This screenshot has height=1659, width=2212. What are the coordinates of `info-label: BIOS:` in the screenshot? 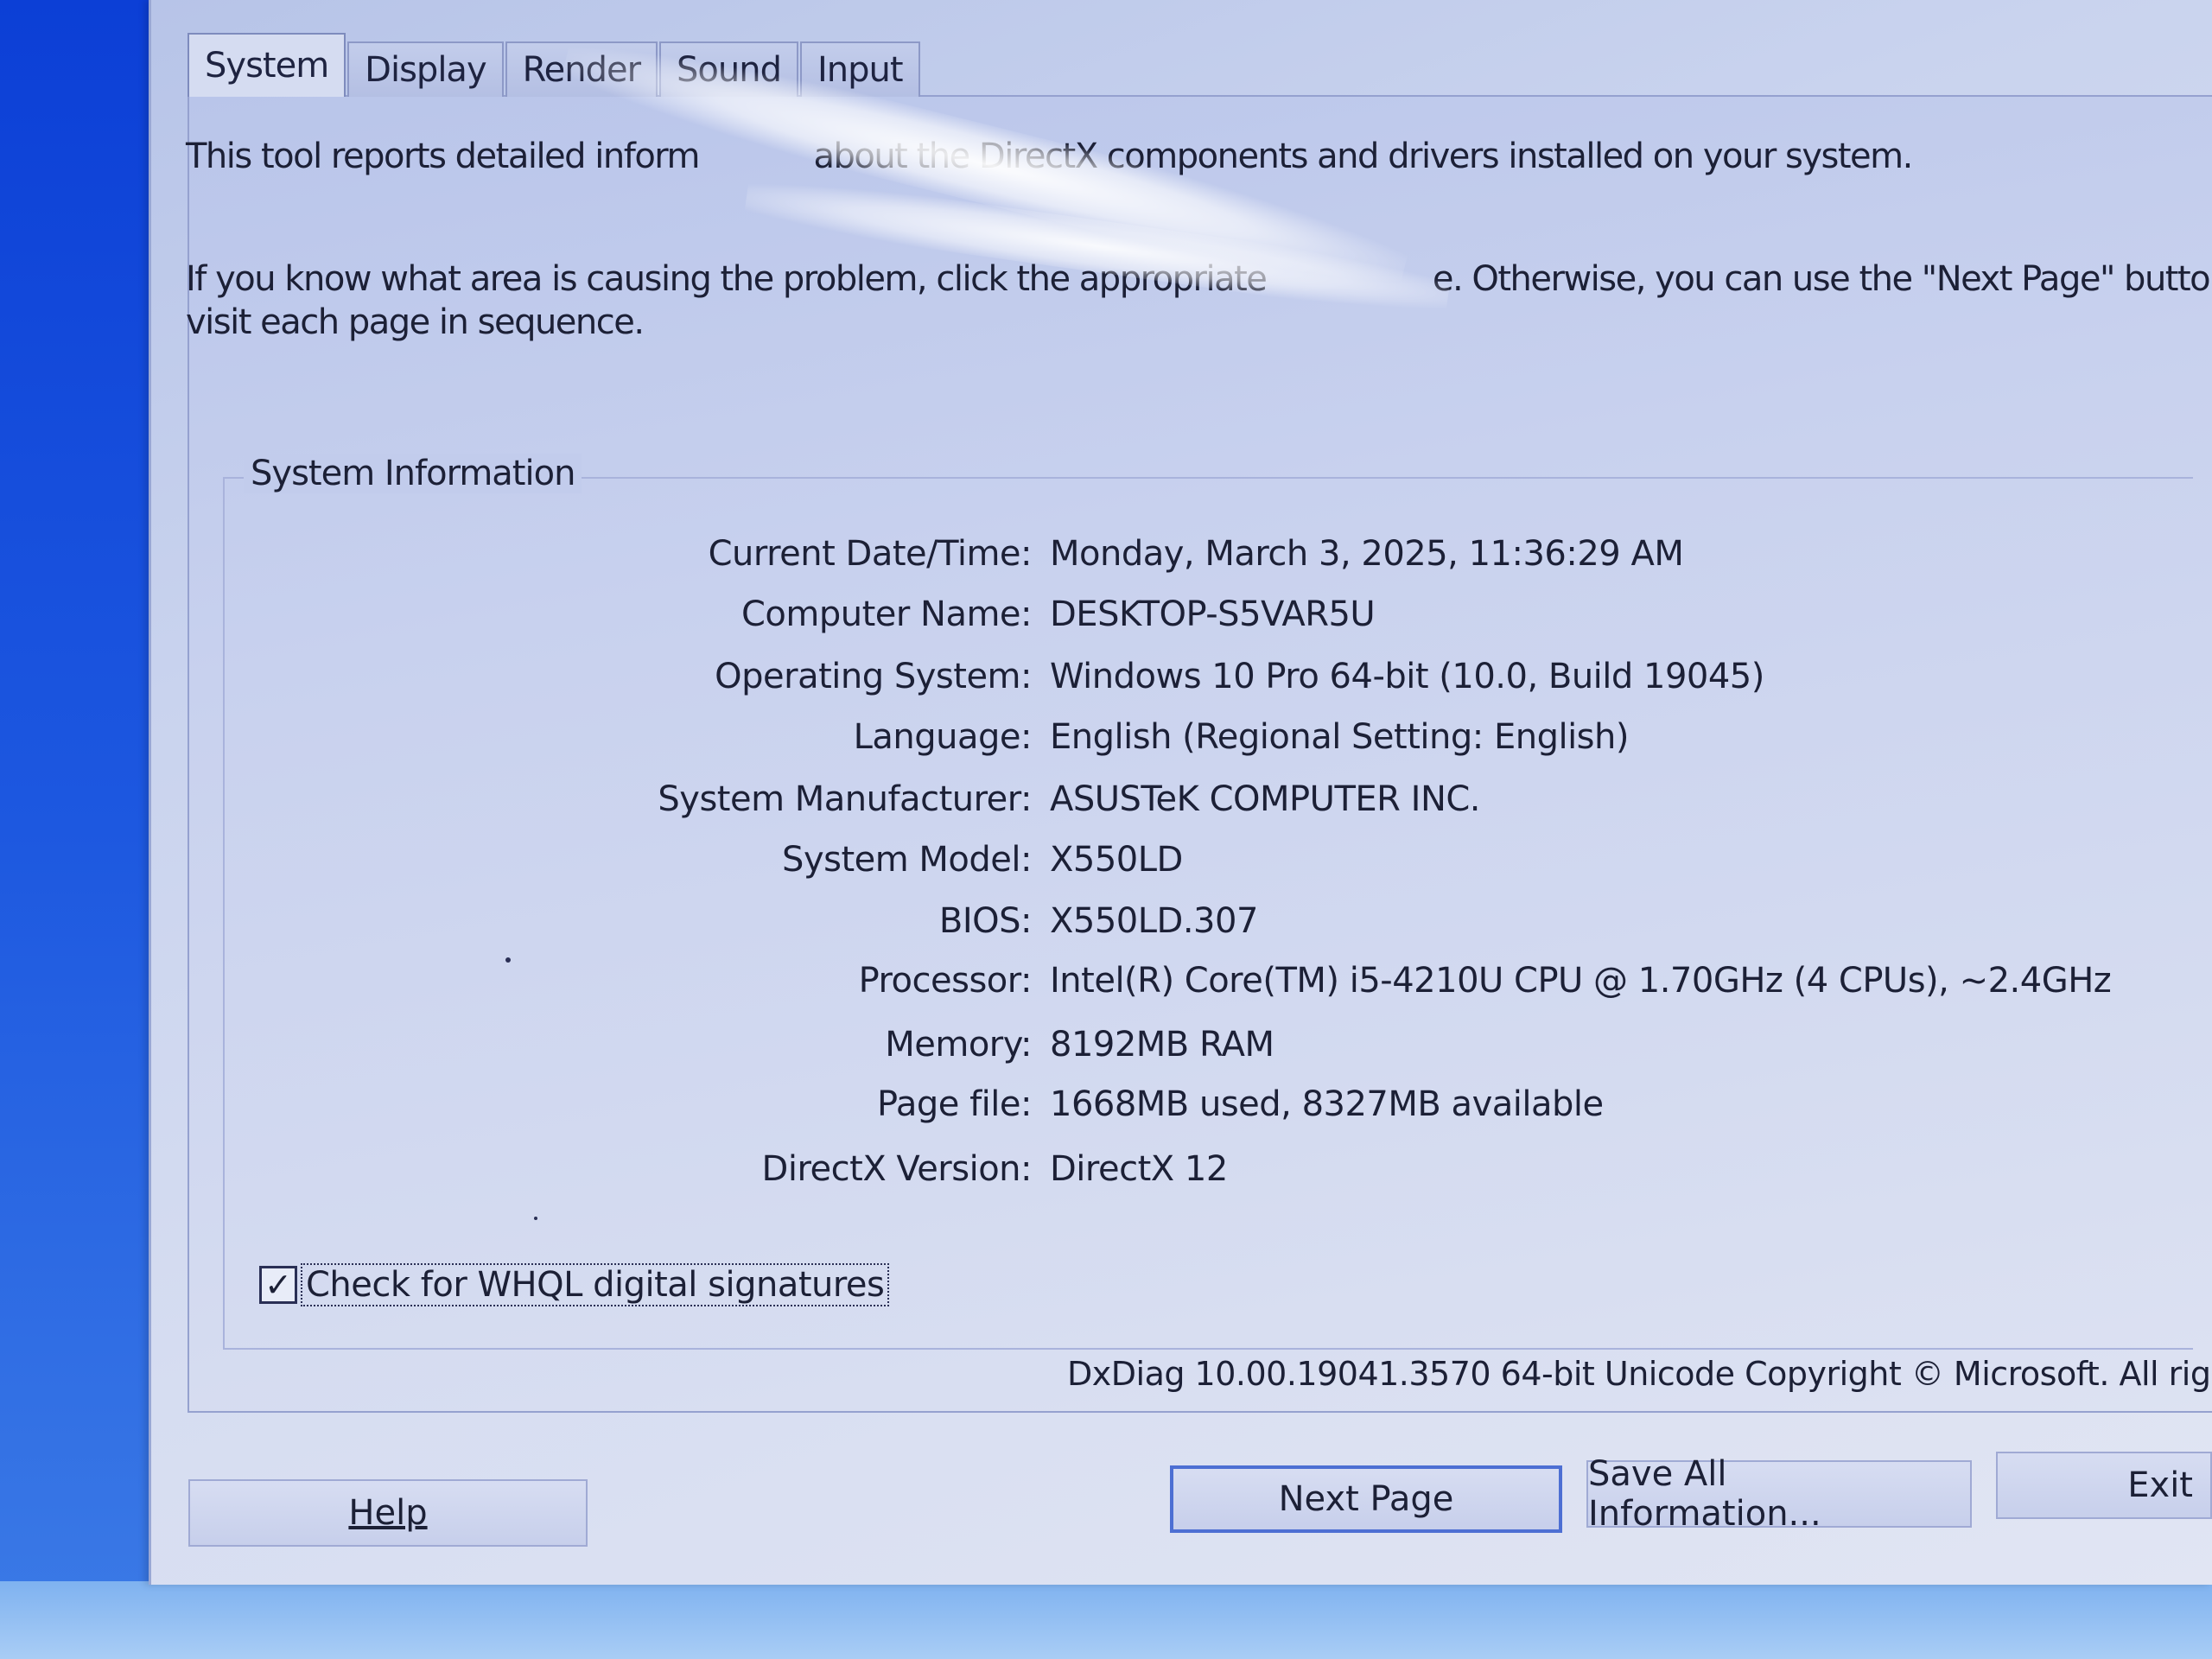 It's located at (986, 921).